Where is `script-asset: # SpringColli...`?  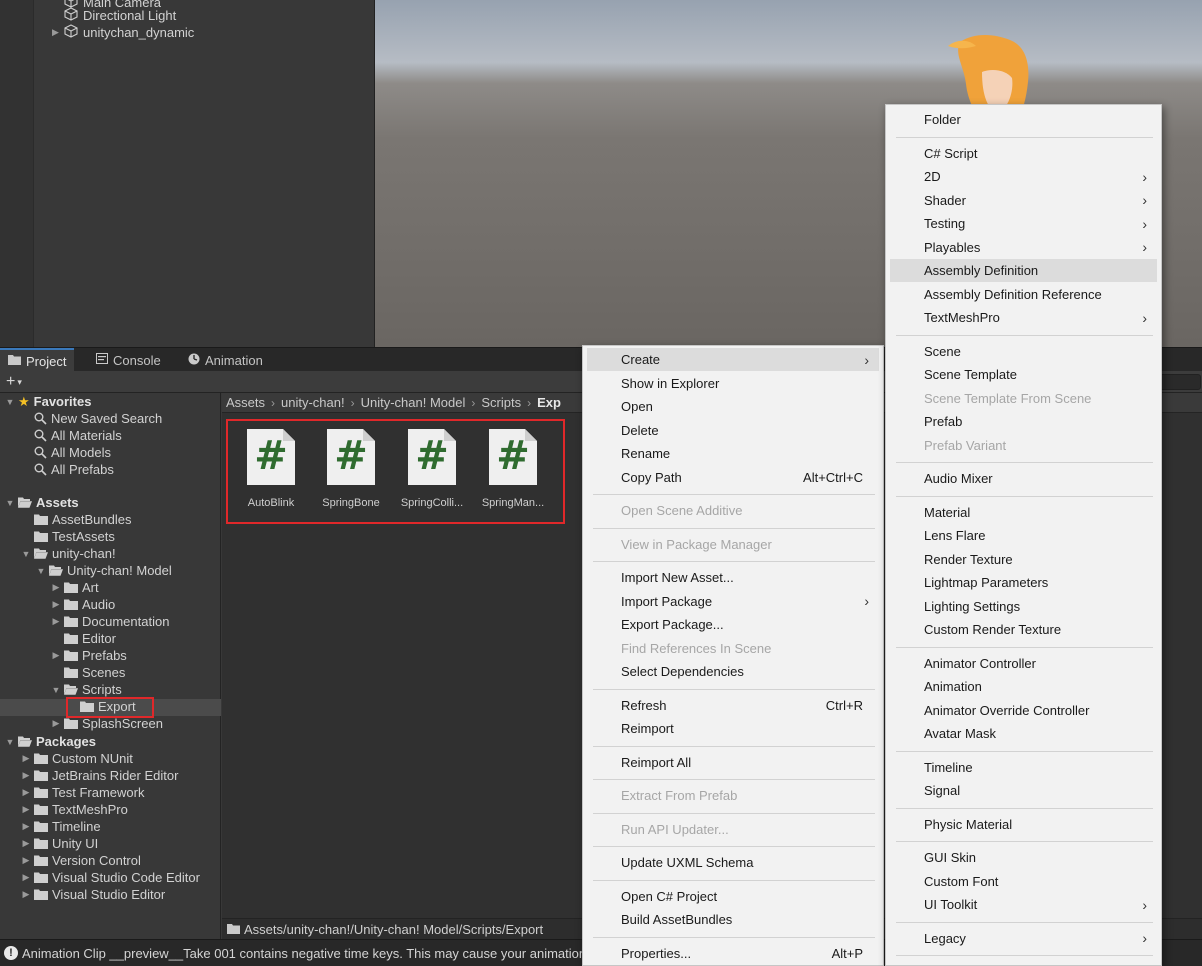
script-asset: # SpringColli... is located at coordinates (432, 471).